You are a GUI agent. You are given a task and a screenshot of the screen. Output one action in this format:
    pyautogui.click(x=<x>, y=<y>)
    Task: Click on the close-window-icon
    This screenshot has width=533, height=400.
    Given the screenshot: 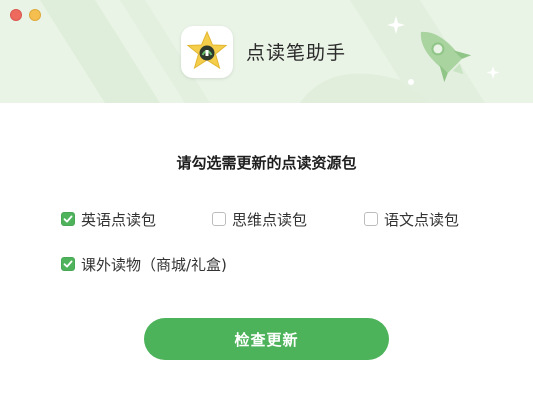 What is the action you would take?
    pyautogui.click(x=16, y=15)
    